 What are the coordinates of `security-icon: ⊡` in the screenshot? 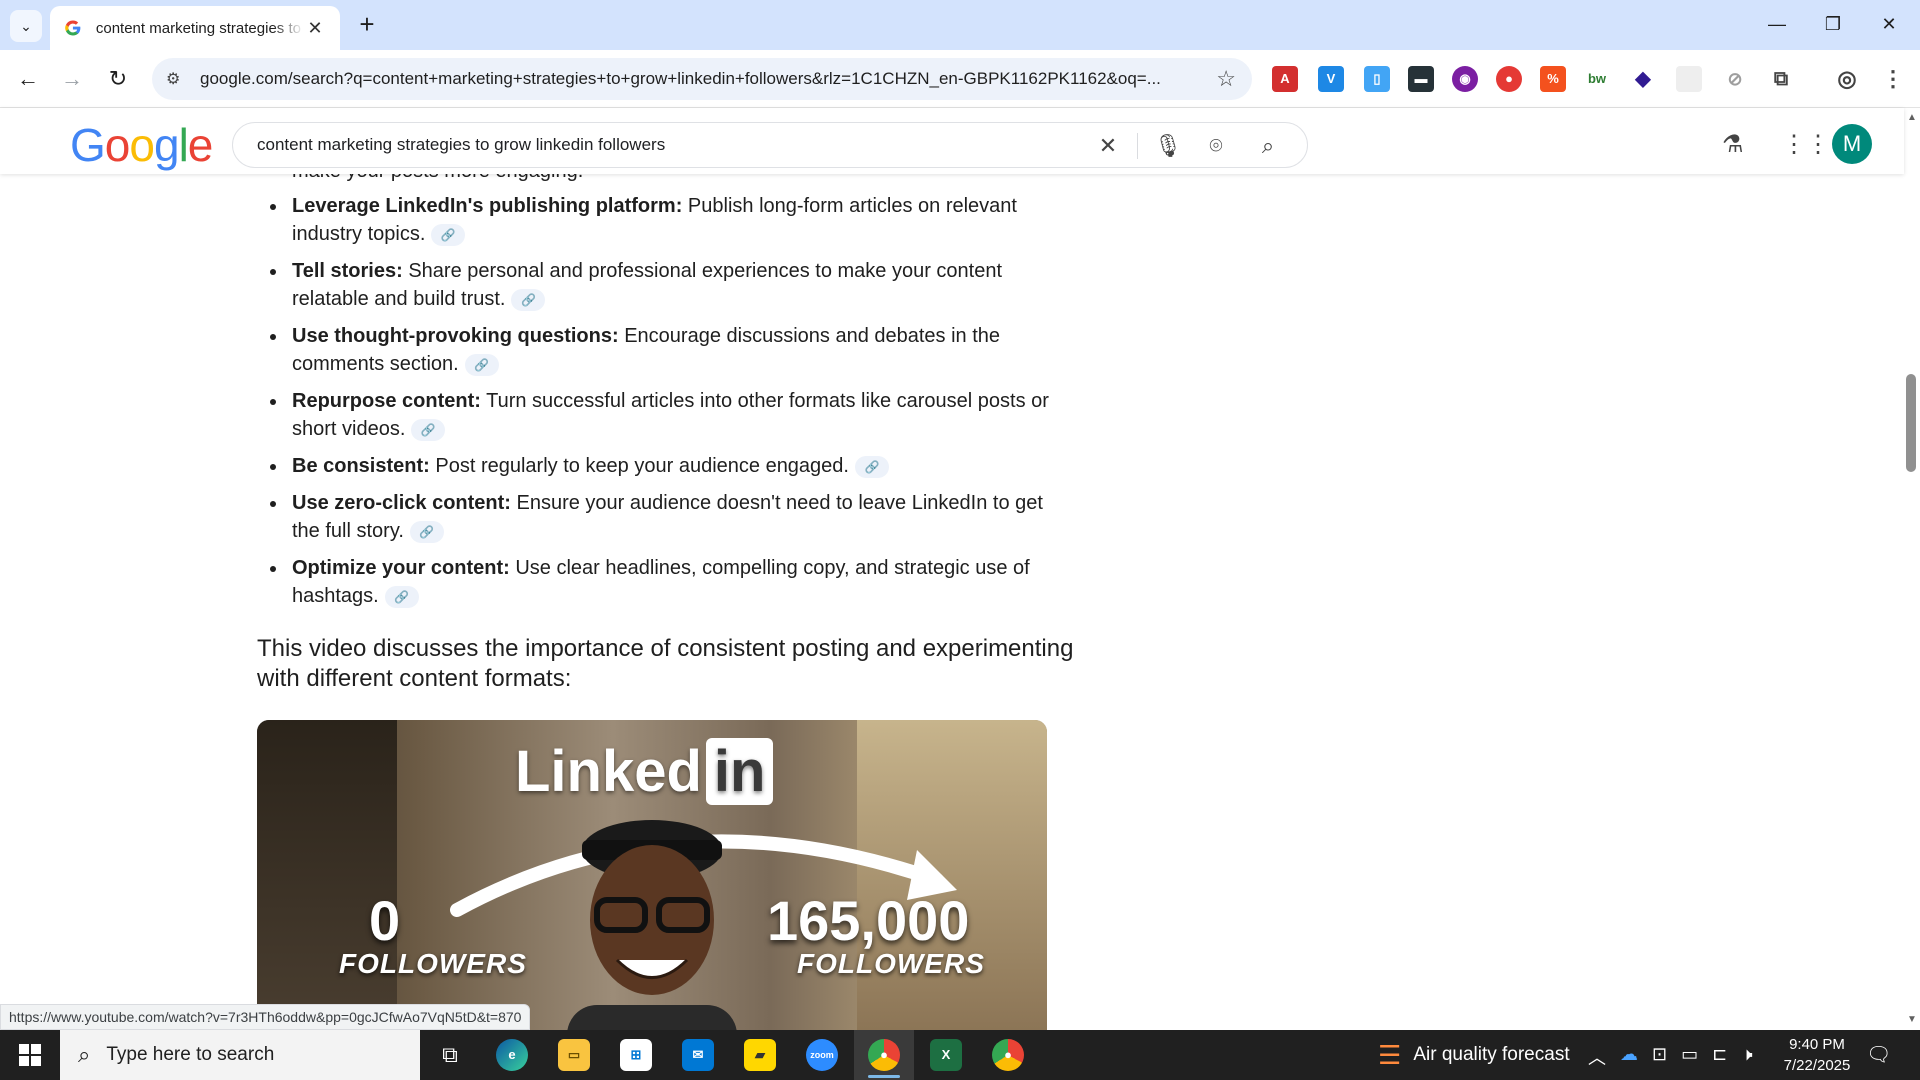 It's located at (1659, 1057).